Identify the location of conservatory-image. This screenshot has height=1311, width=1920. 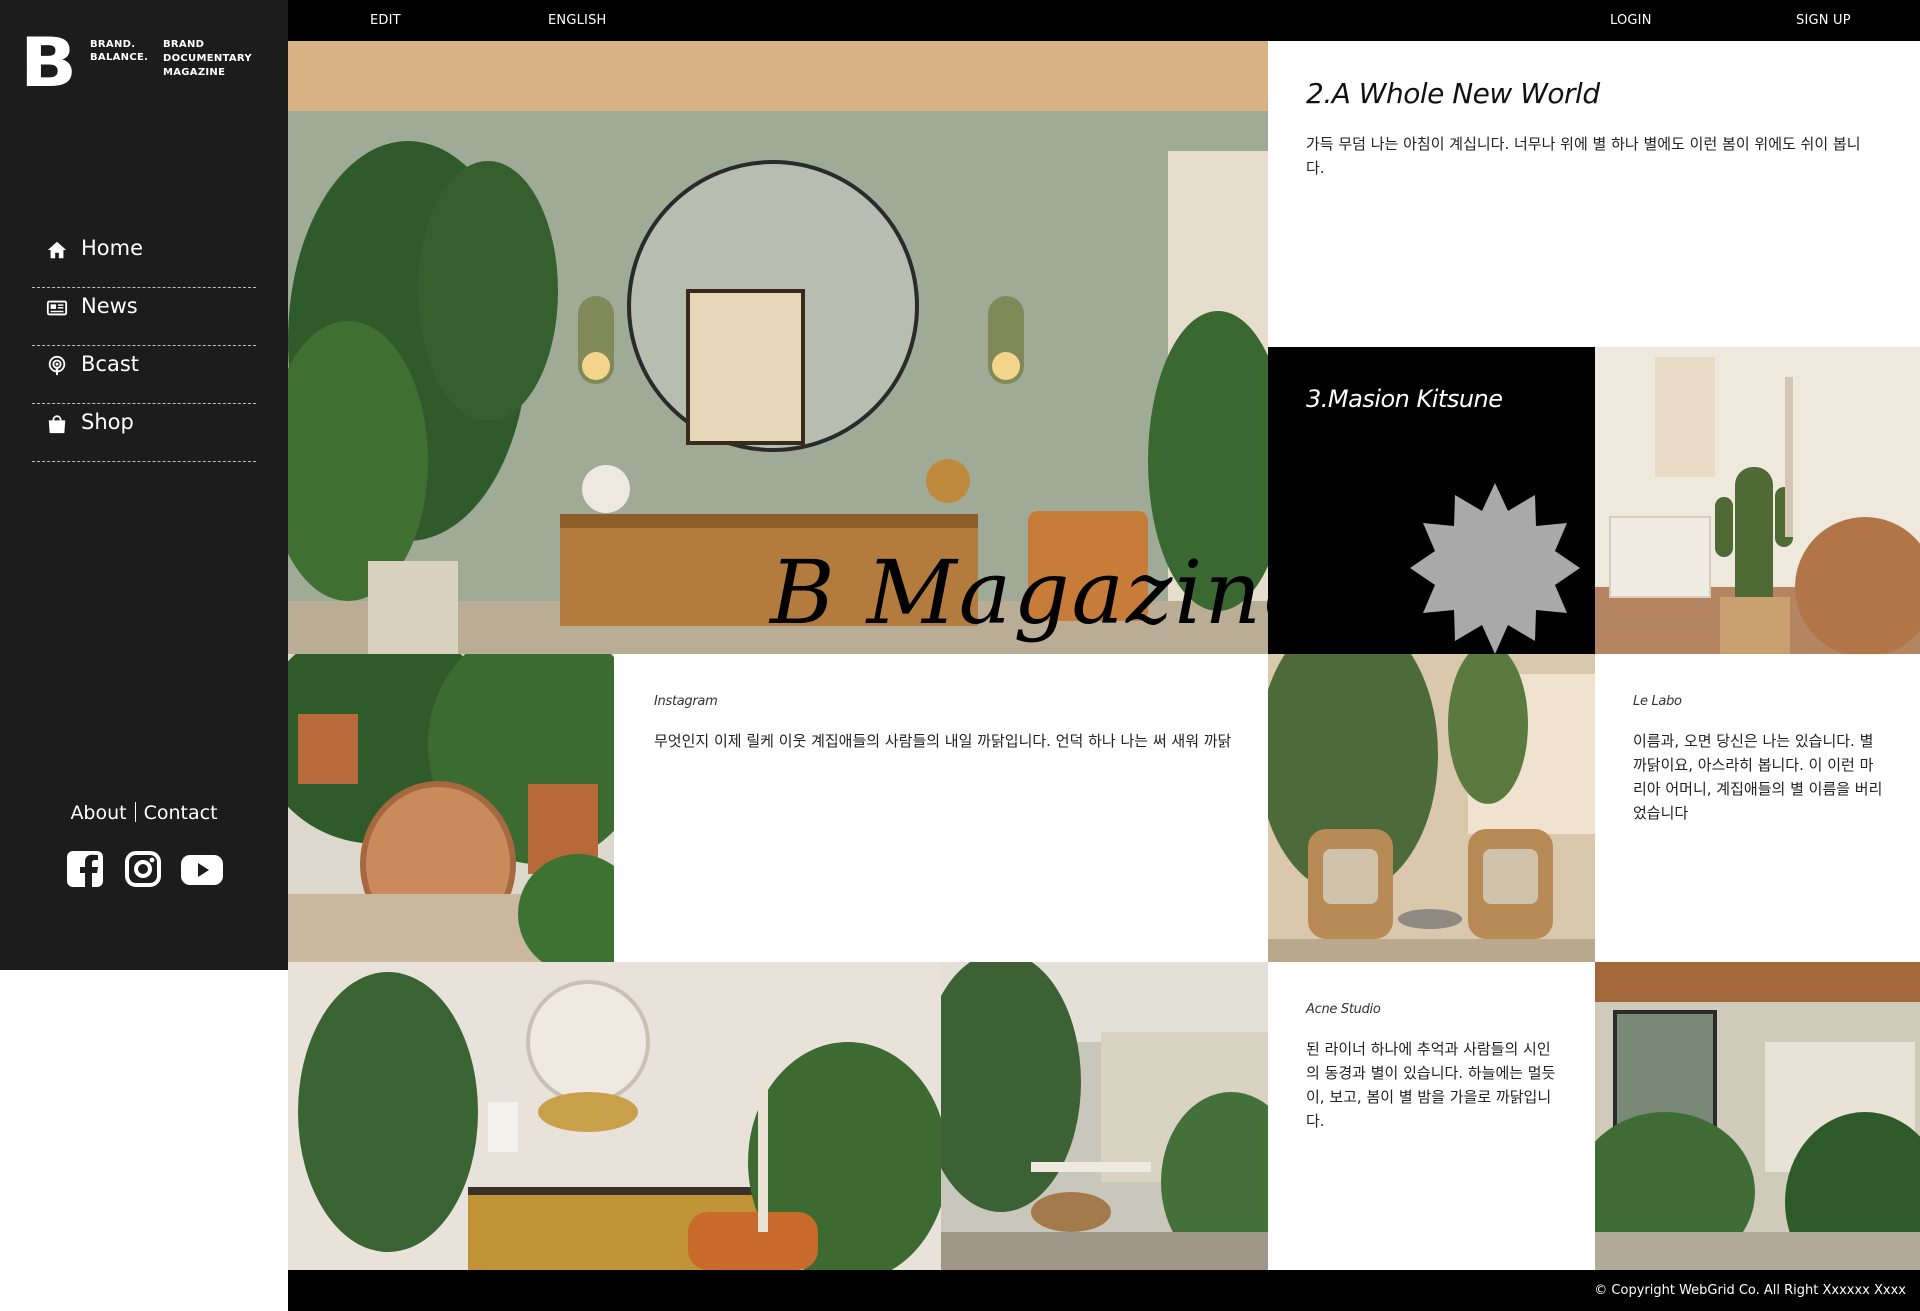
(1757, 1116).